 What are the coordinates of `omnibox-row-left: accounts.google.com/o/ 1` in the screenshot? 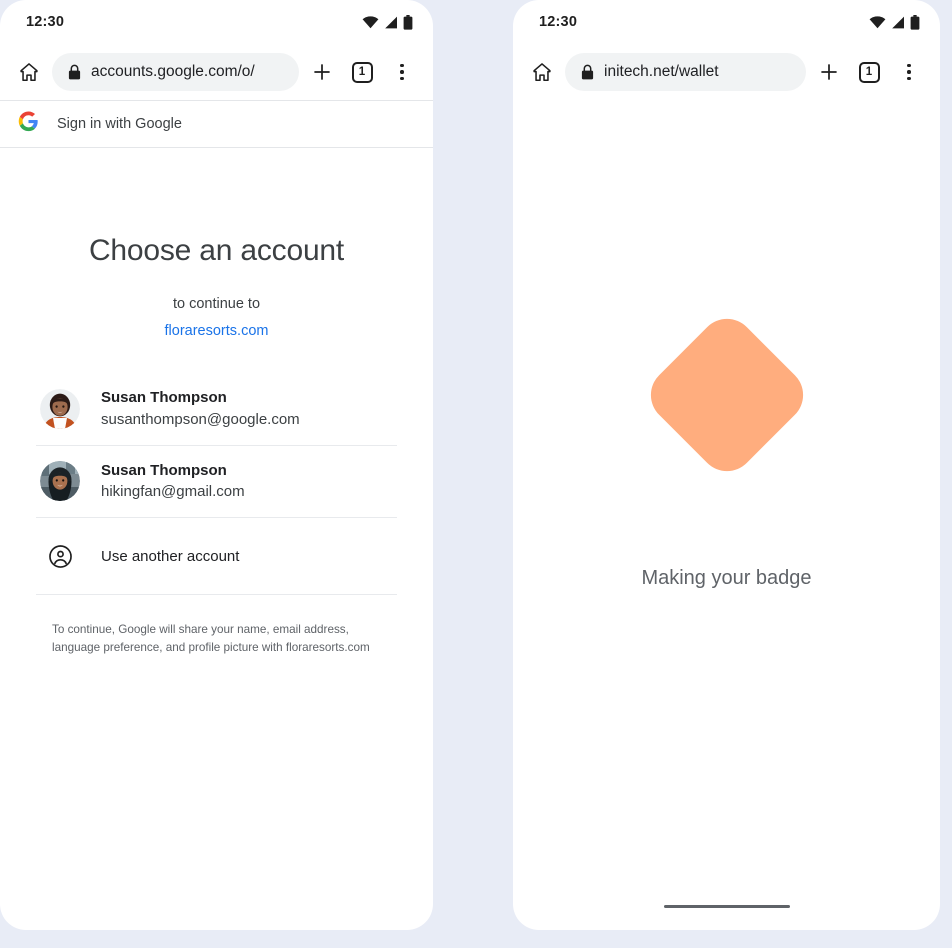 It's located at (216, 72).